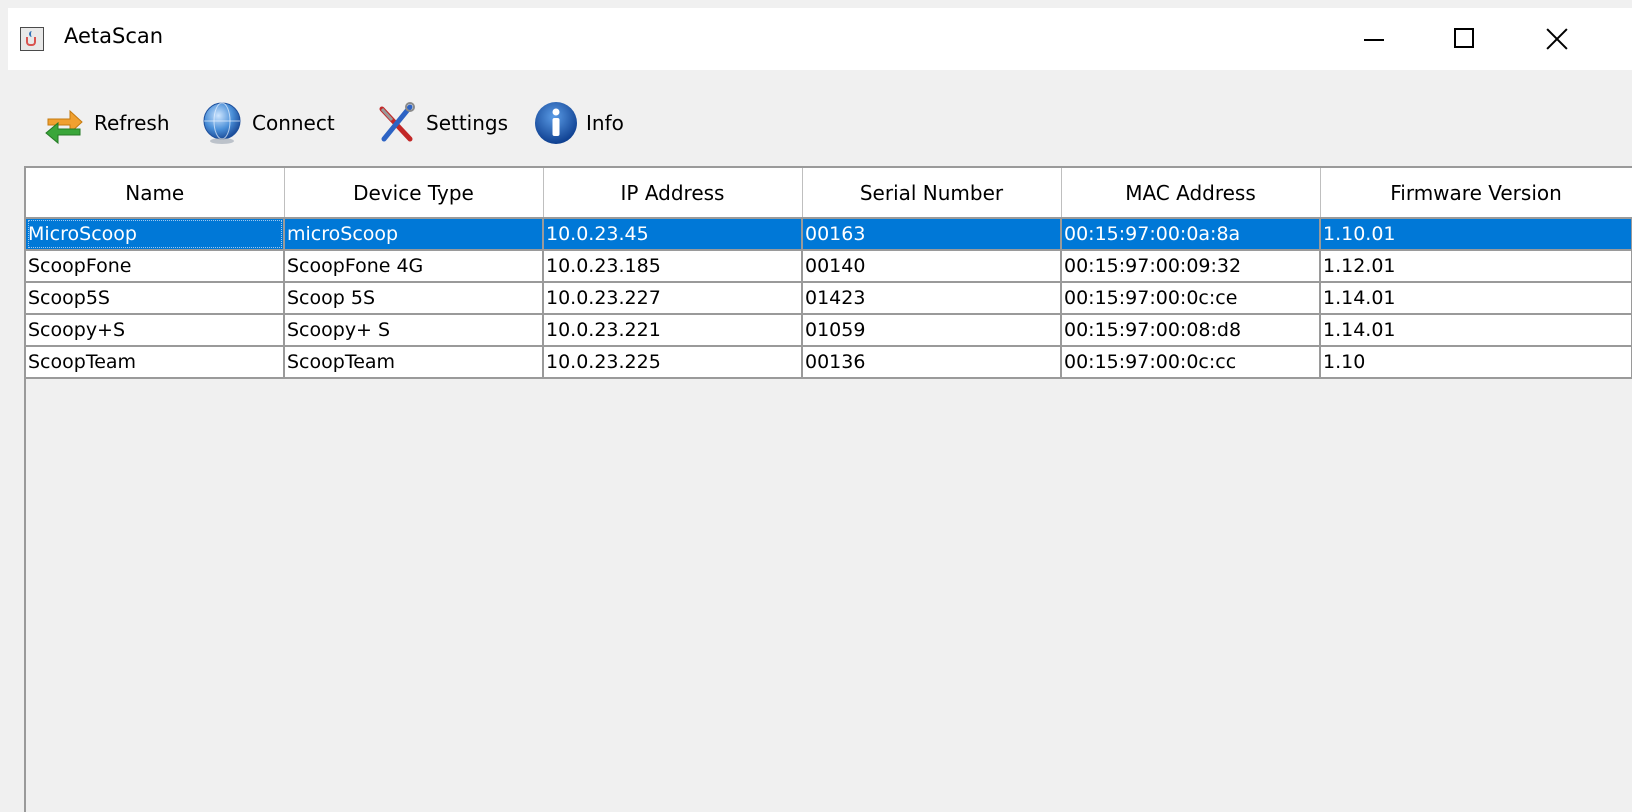 This screenshot has width=1632, height=812. Describe the element at coordinates (414, 298) in the screenshot. I see `cell-device-type: Scoop 5S` at that location.